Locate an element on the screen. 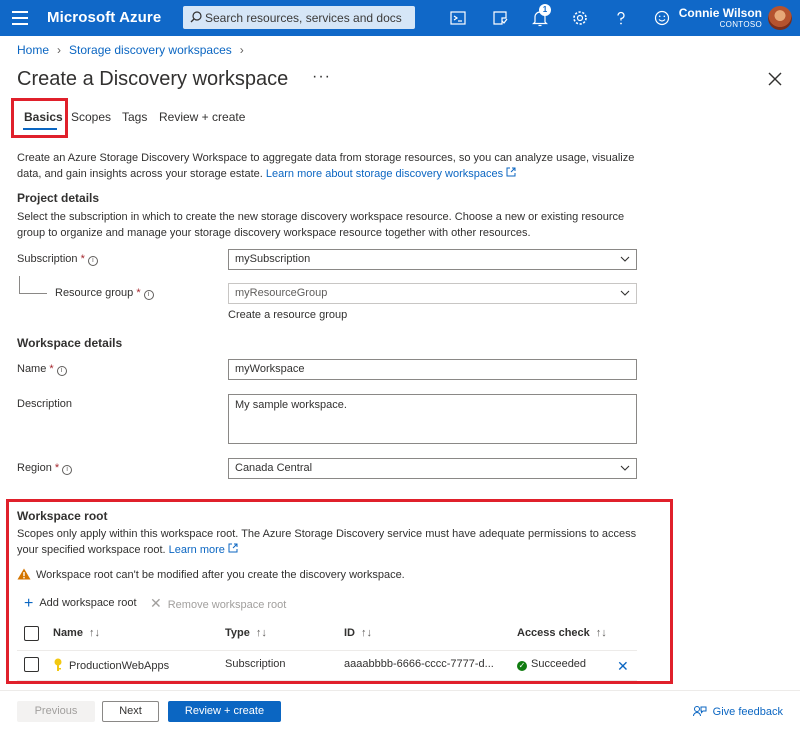 The height and width of the screenshot is (735, 800). subscription-label-text: Subscription is located at coordinates (47, 259).